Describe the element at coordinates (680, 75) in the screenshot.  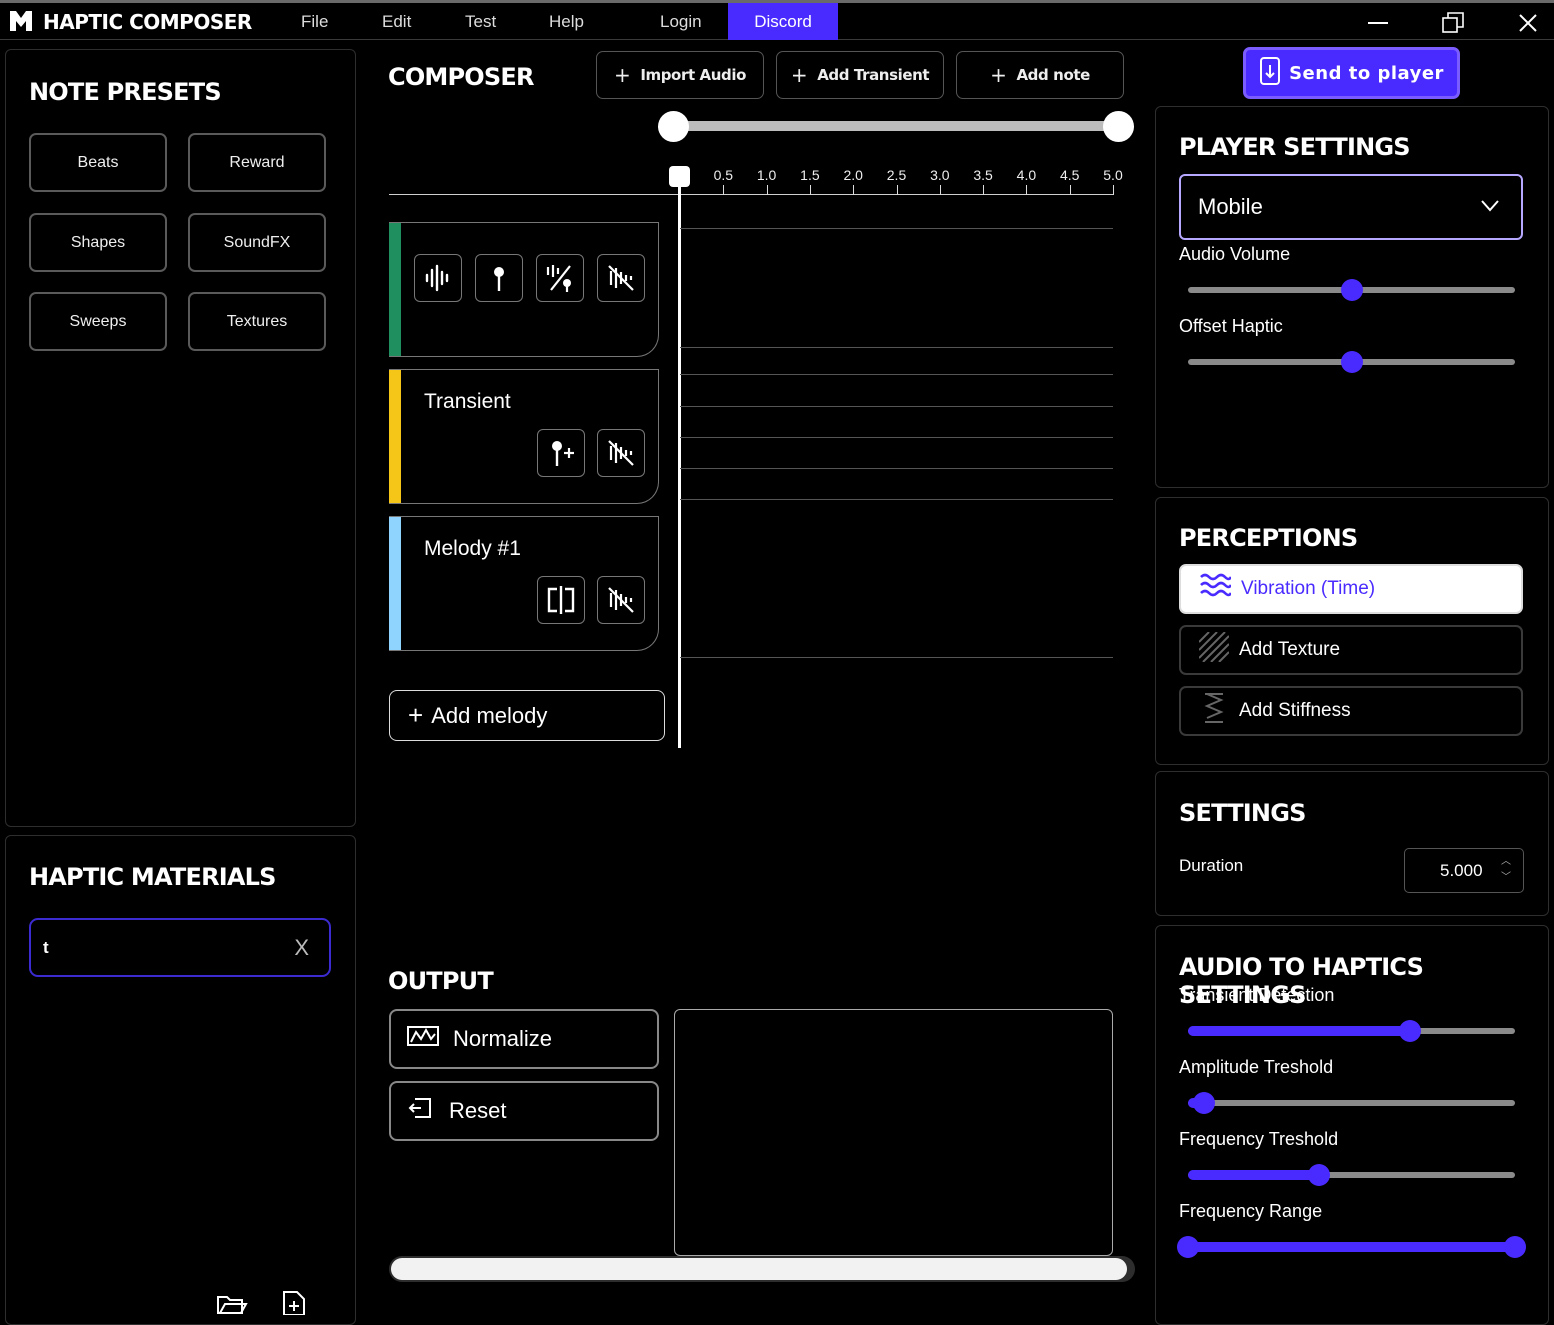
I see `import-audio-button: + Import Audio` at that location.